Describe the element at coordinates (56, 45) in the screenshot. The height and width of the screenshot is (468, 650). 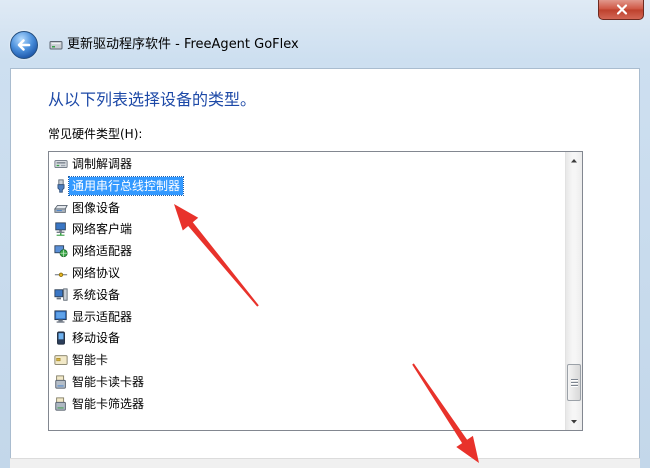
I see `driver-software-icon` at that location.